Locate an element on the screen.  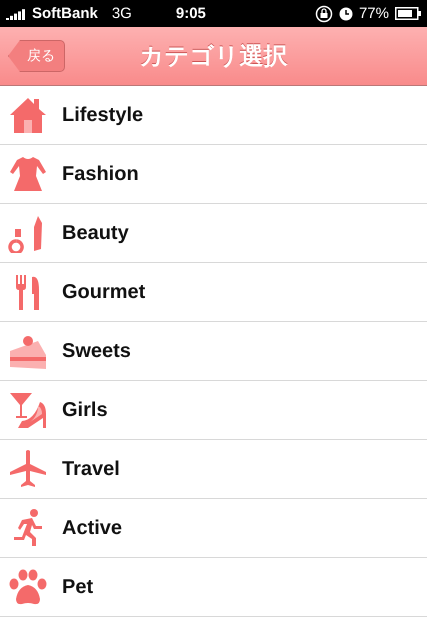
category-row: Pet is located at coordinates (213, 587).